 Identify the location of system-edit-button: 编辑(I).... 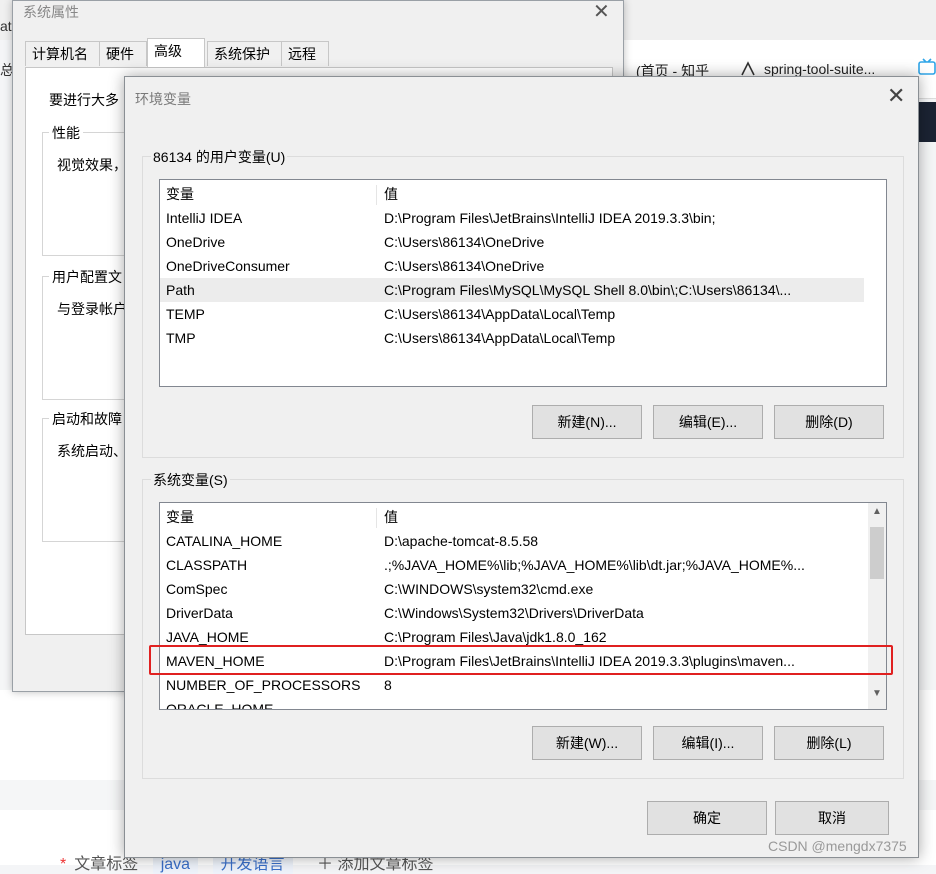
(708, 743).